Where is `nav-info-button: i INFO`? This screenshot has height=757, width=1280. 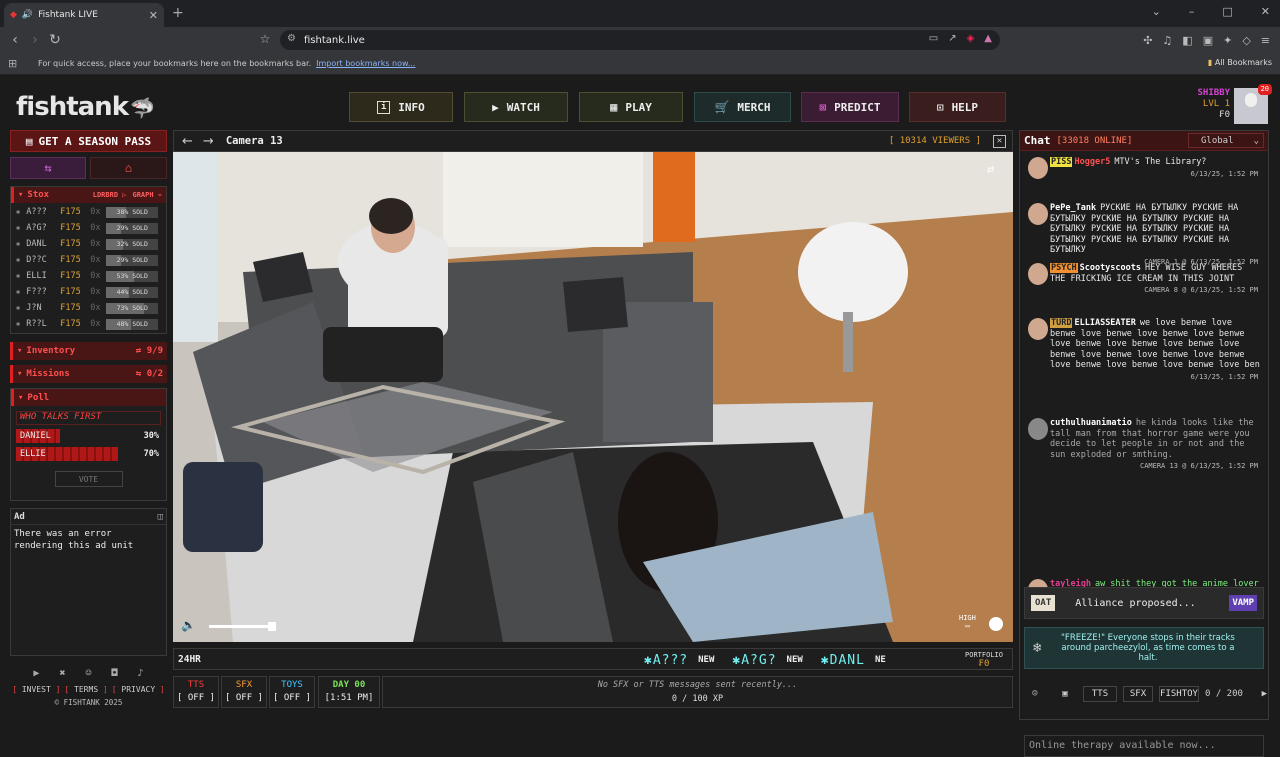
nav-info-button: i INFO is located at coordinates (401, 107).